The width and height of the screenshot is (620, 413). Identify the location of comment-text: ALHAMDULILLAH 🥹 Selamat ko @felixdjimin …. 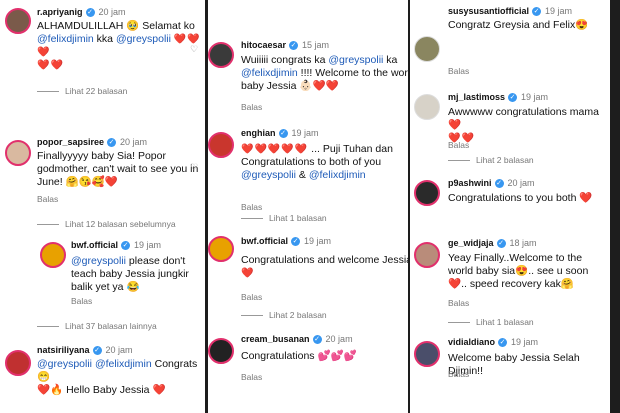
(119, 45).